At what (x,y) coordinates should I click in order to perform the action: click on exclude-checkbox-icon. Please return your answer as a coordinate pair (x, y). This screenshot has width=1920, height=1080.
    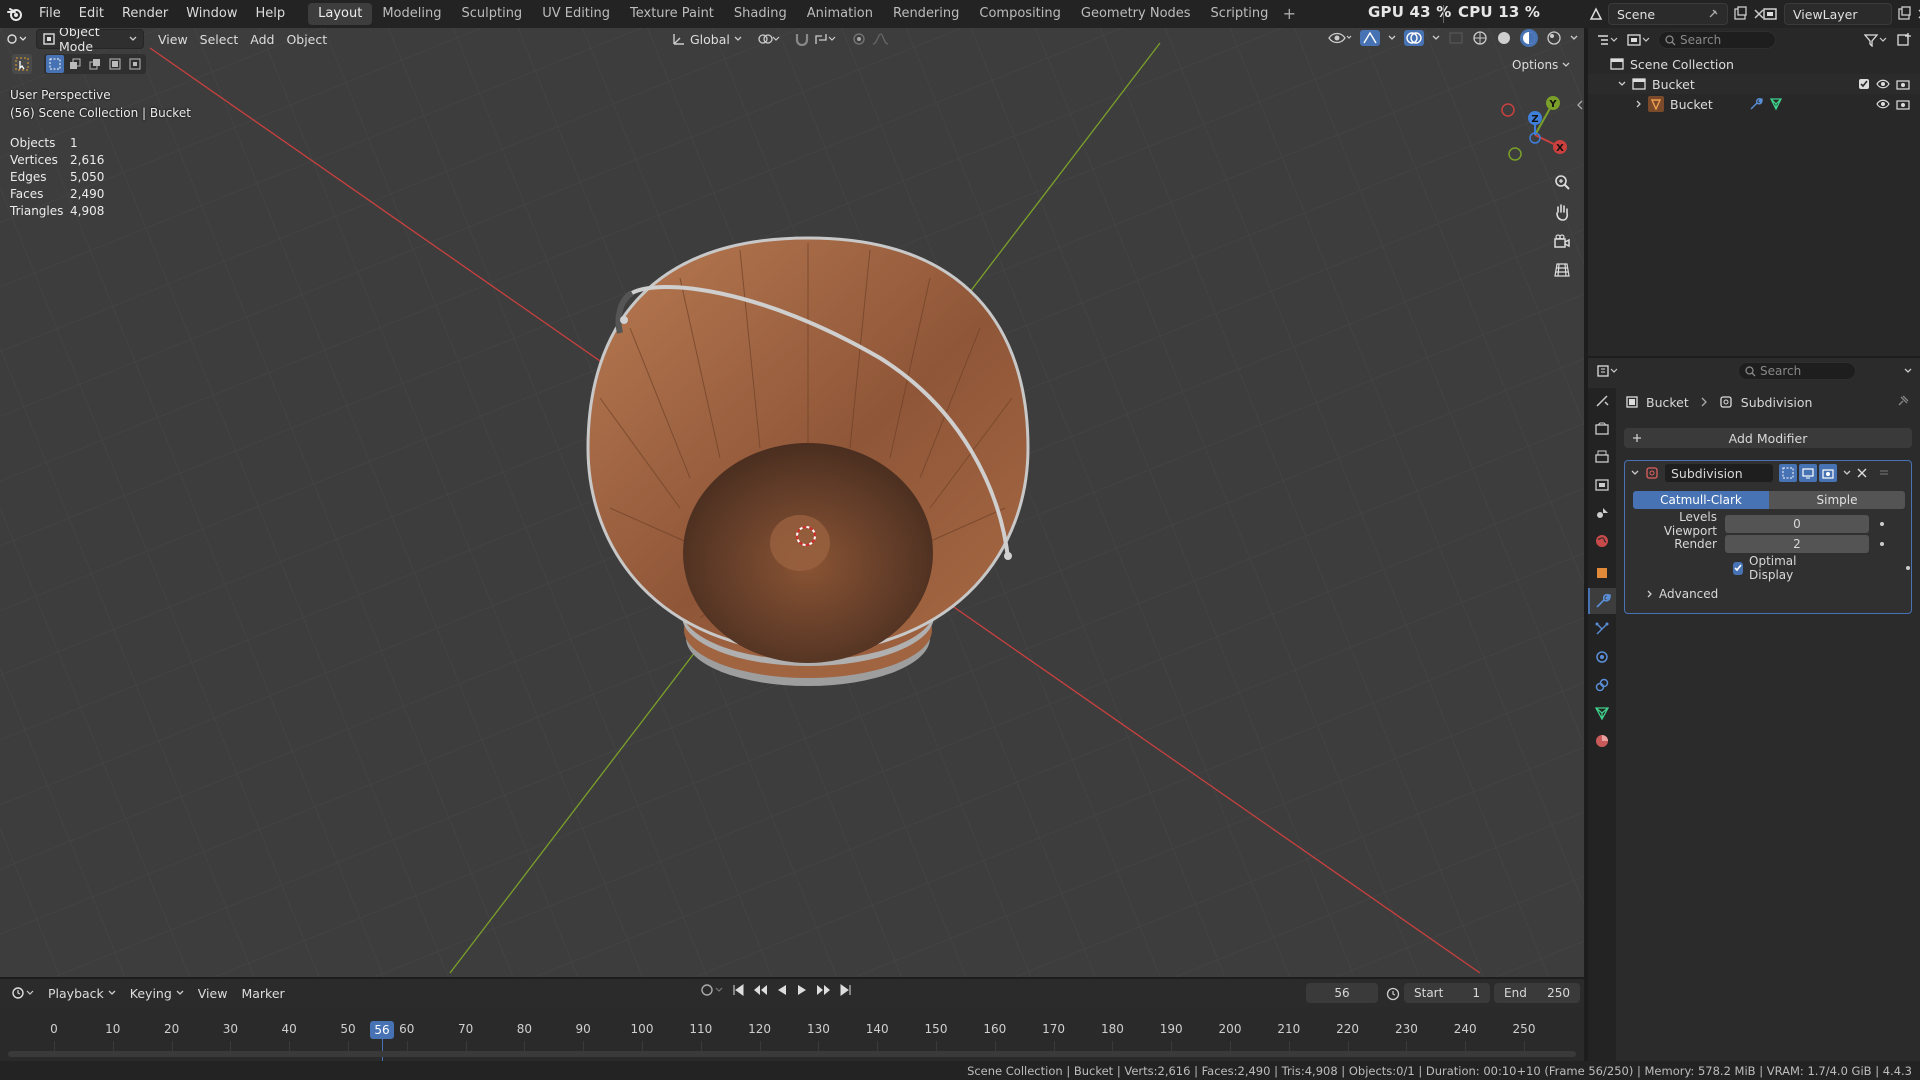
    Looking at the image, I should click on (1864, 84).